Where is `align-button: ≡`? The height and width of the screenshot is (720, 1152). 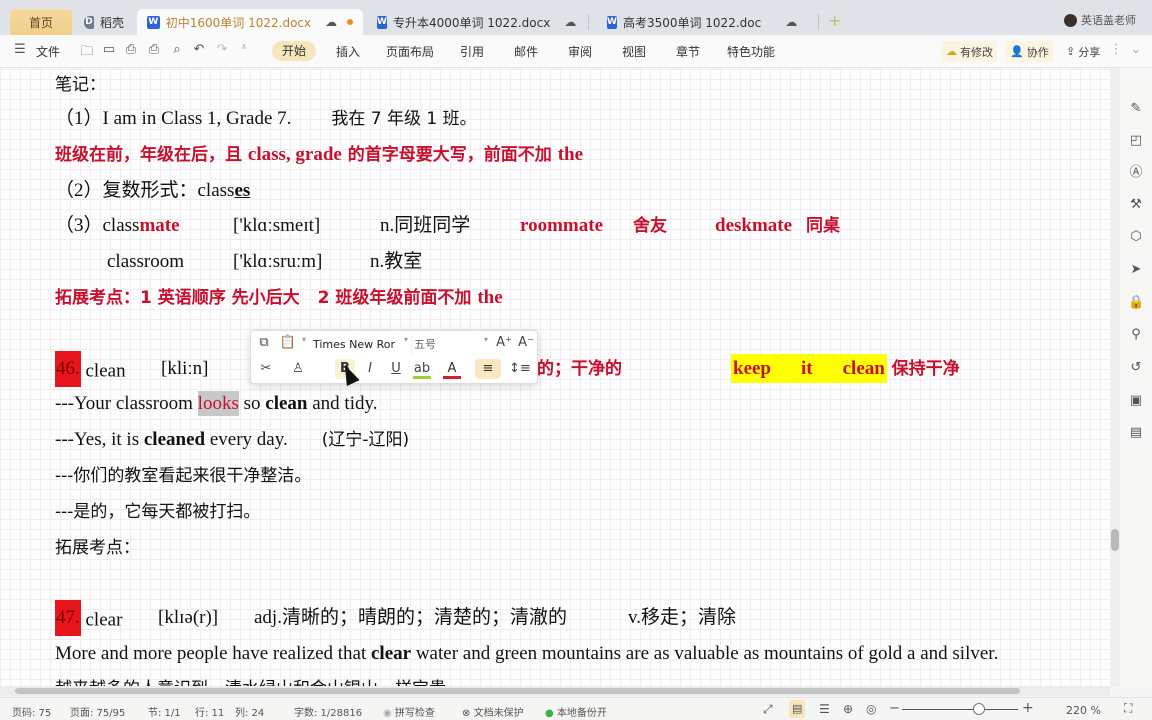 align-button: ≡ is located at coordinates (488, 369).